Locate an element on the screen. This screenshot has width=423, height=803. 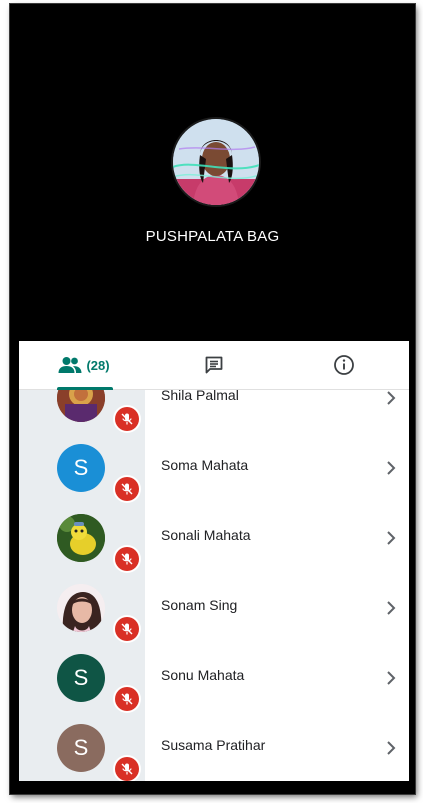
participant-row: Sonali Mahata is located at coordinates (214, 538).